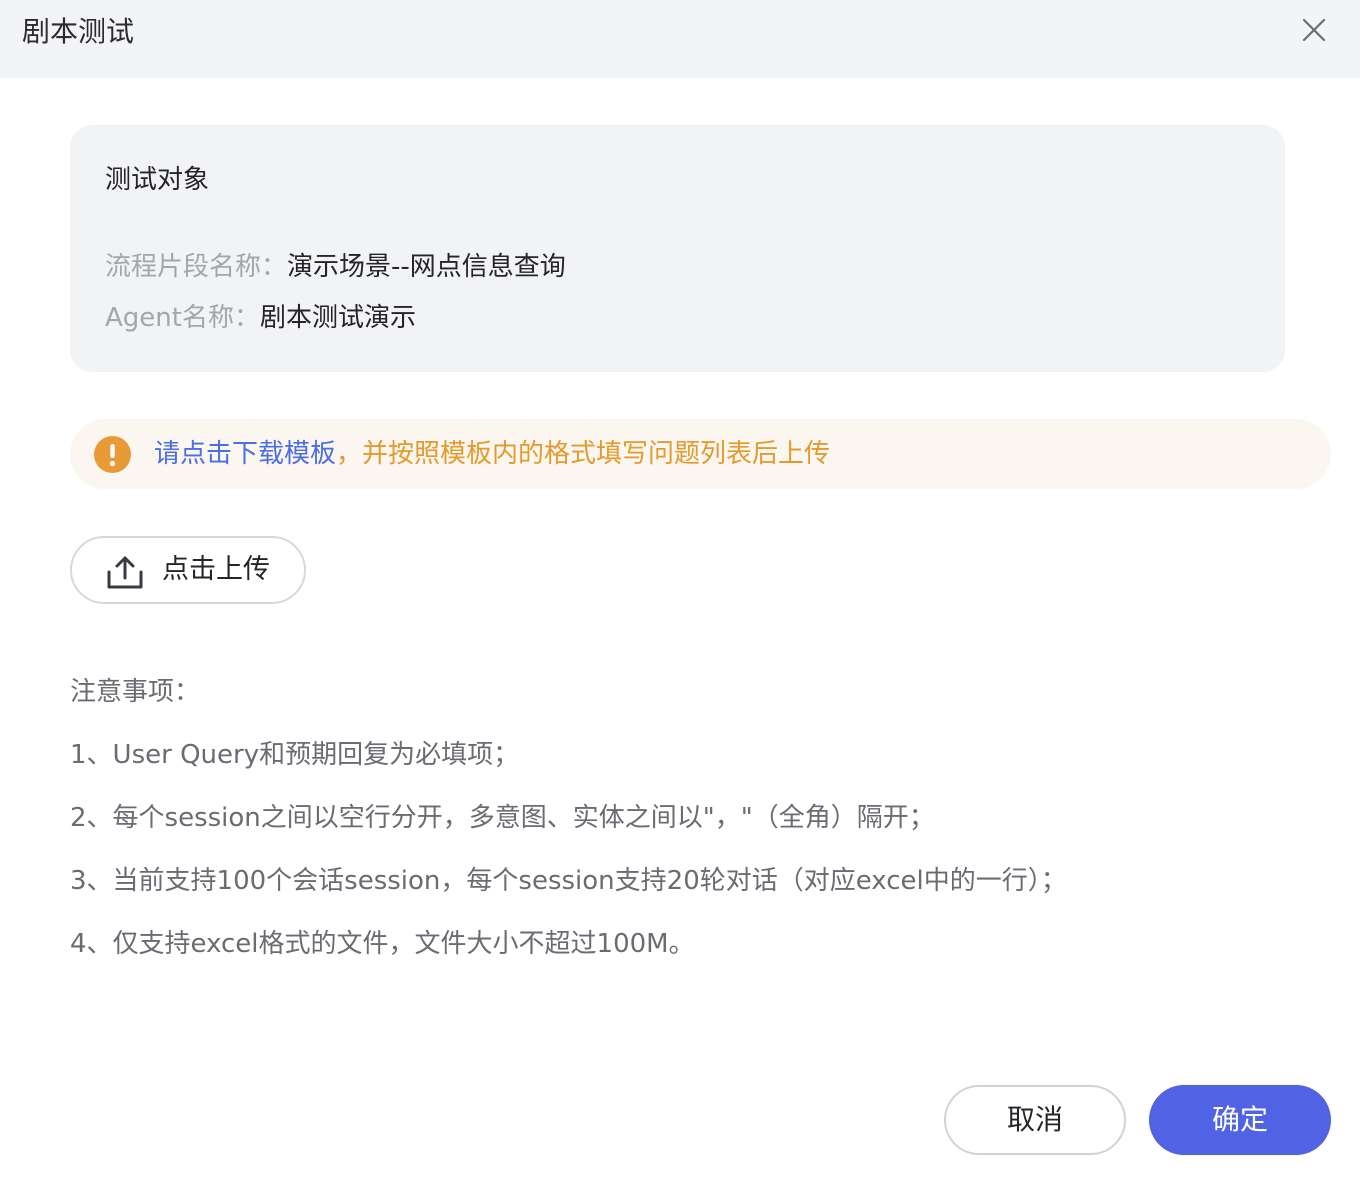 Image resolution: width=1360 pixels, height=1180 pixels. What do you see at coordinates (216, 569) in the screenshot?
I see `upload-button-label: 点击上传` at bounding box center [216, 569].